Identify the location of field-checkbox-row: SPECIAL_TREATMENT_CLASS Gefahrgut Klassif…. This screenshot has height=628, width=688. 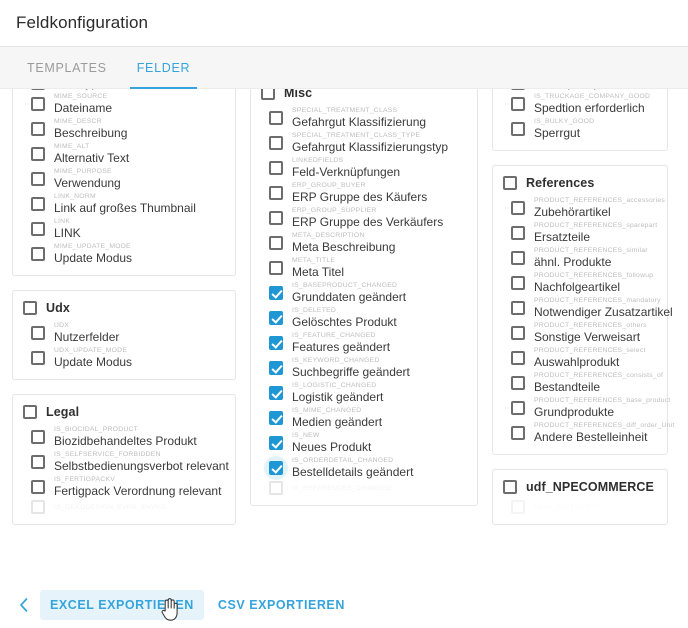
(364, 117).